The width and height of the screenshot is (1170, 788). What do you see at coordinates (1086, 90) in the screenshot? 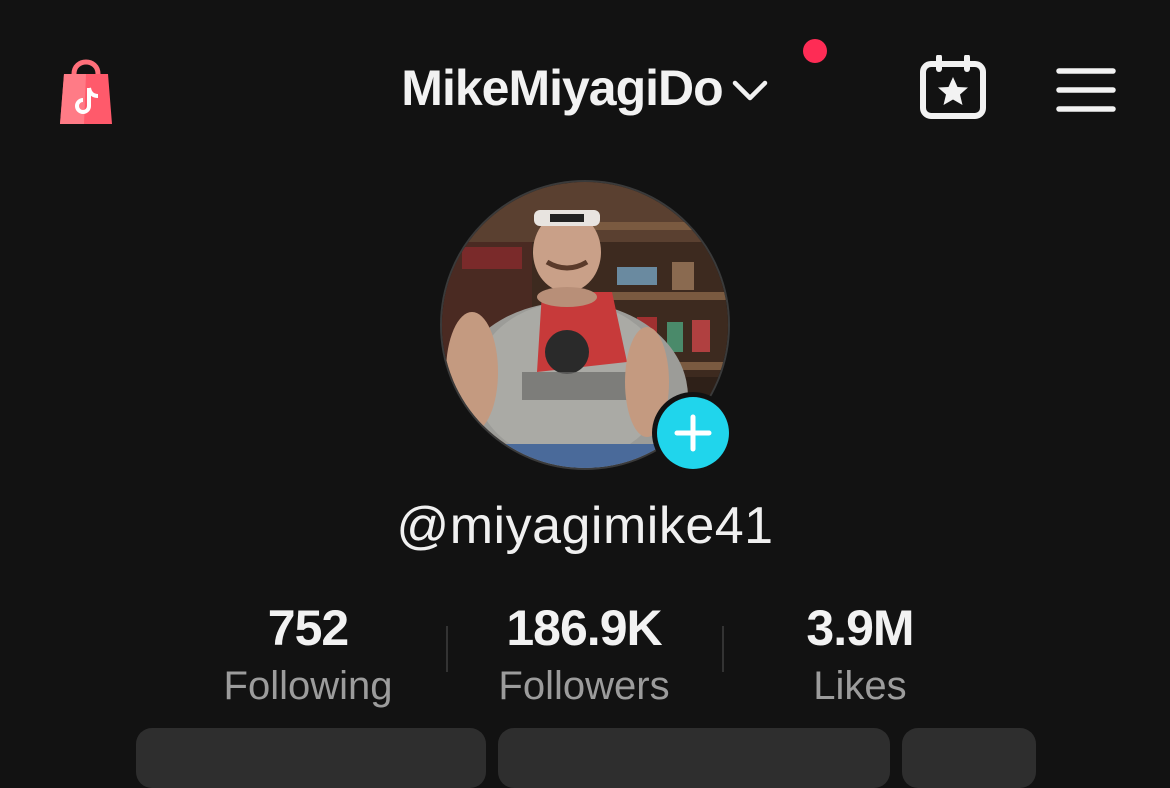
I see `menu-icon` at bounding box center [1086, 90].